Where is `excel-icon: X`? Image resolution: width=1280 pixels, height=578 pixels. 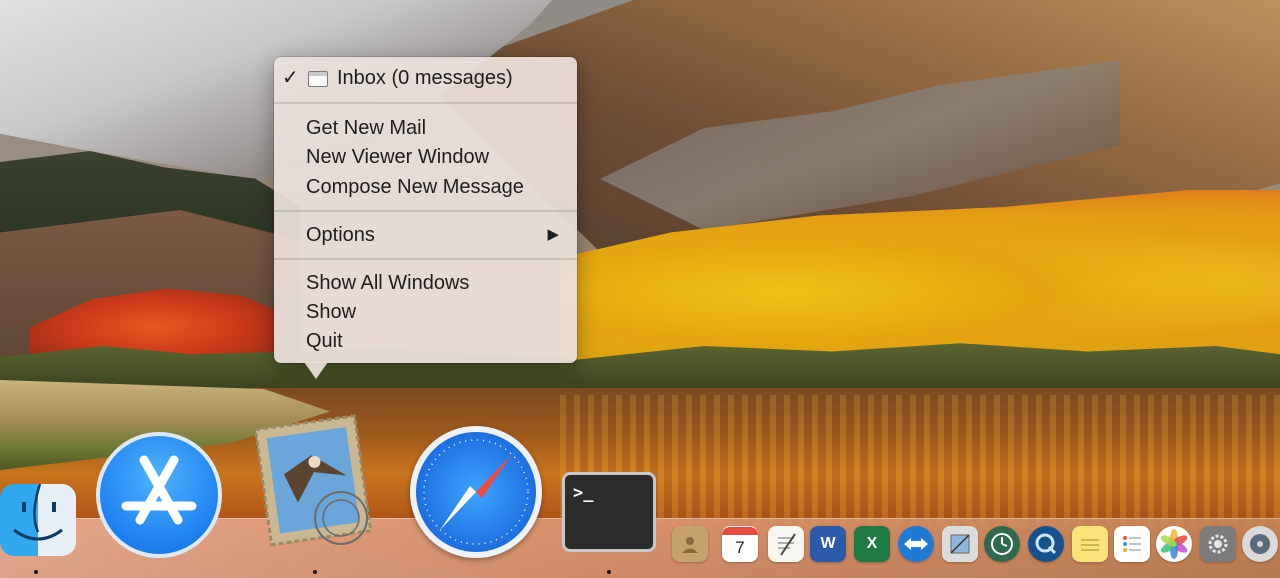 excel-icon: X is located at coordinates (872, 544).